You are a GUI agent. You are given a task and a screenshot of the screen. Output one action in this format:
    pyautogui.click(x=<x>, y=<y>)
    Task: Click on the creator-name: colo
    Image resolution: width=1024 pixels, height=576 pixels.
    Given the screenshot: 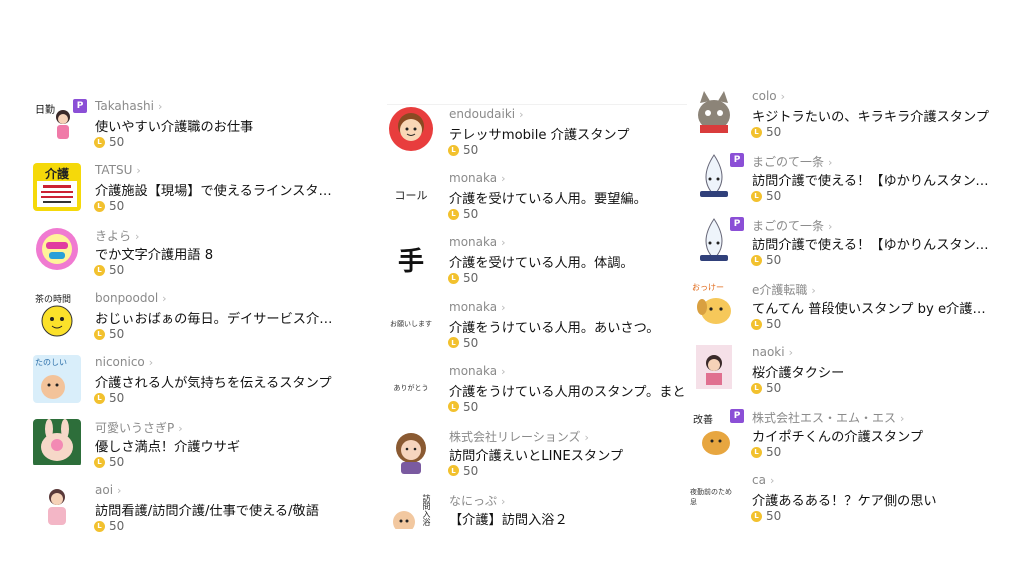 What is the action you would take?
    pyautogui.click(x=764, y=96)
    